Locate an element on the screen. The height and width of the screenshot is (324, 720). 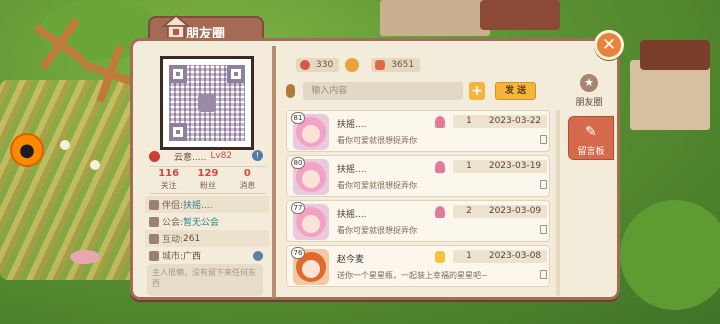
location-pin-icon is located at coordinates (154, 255).